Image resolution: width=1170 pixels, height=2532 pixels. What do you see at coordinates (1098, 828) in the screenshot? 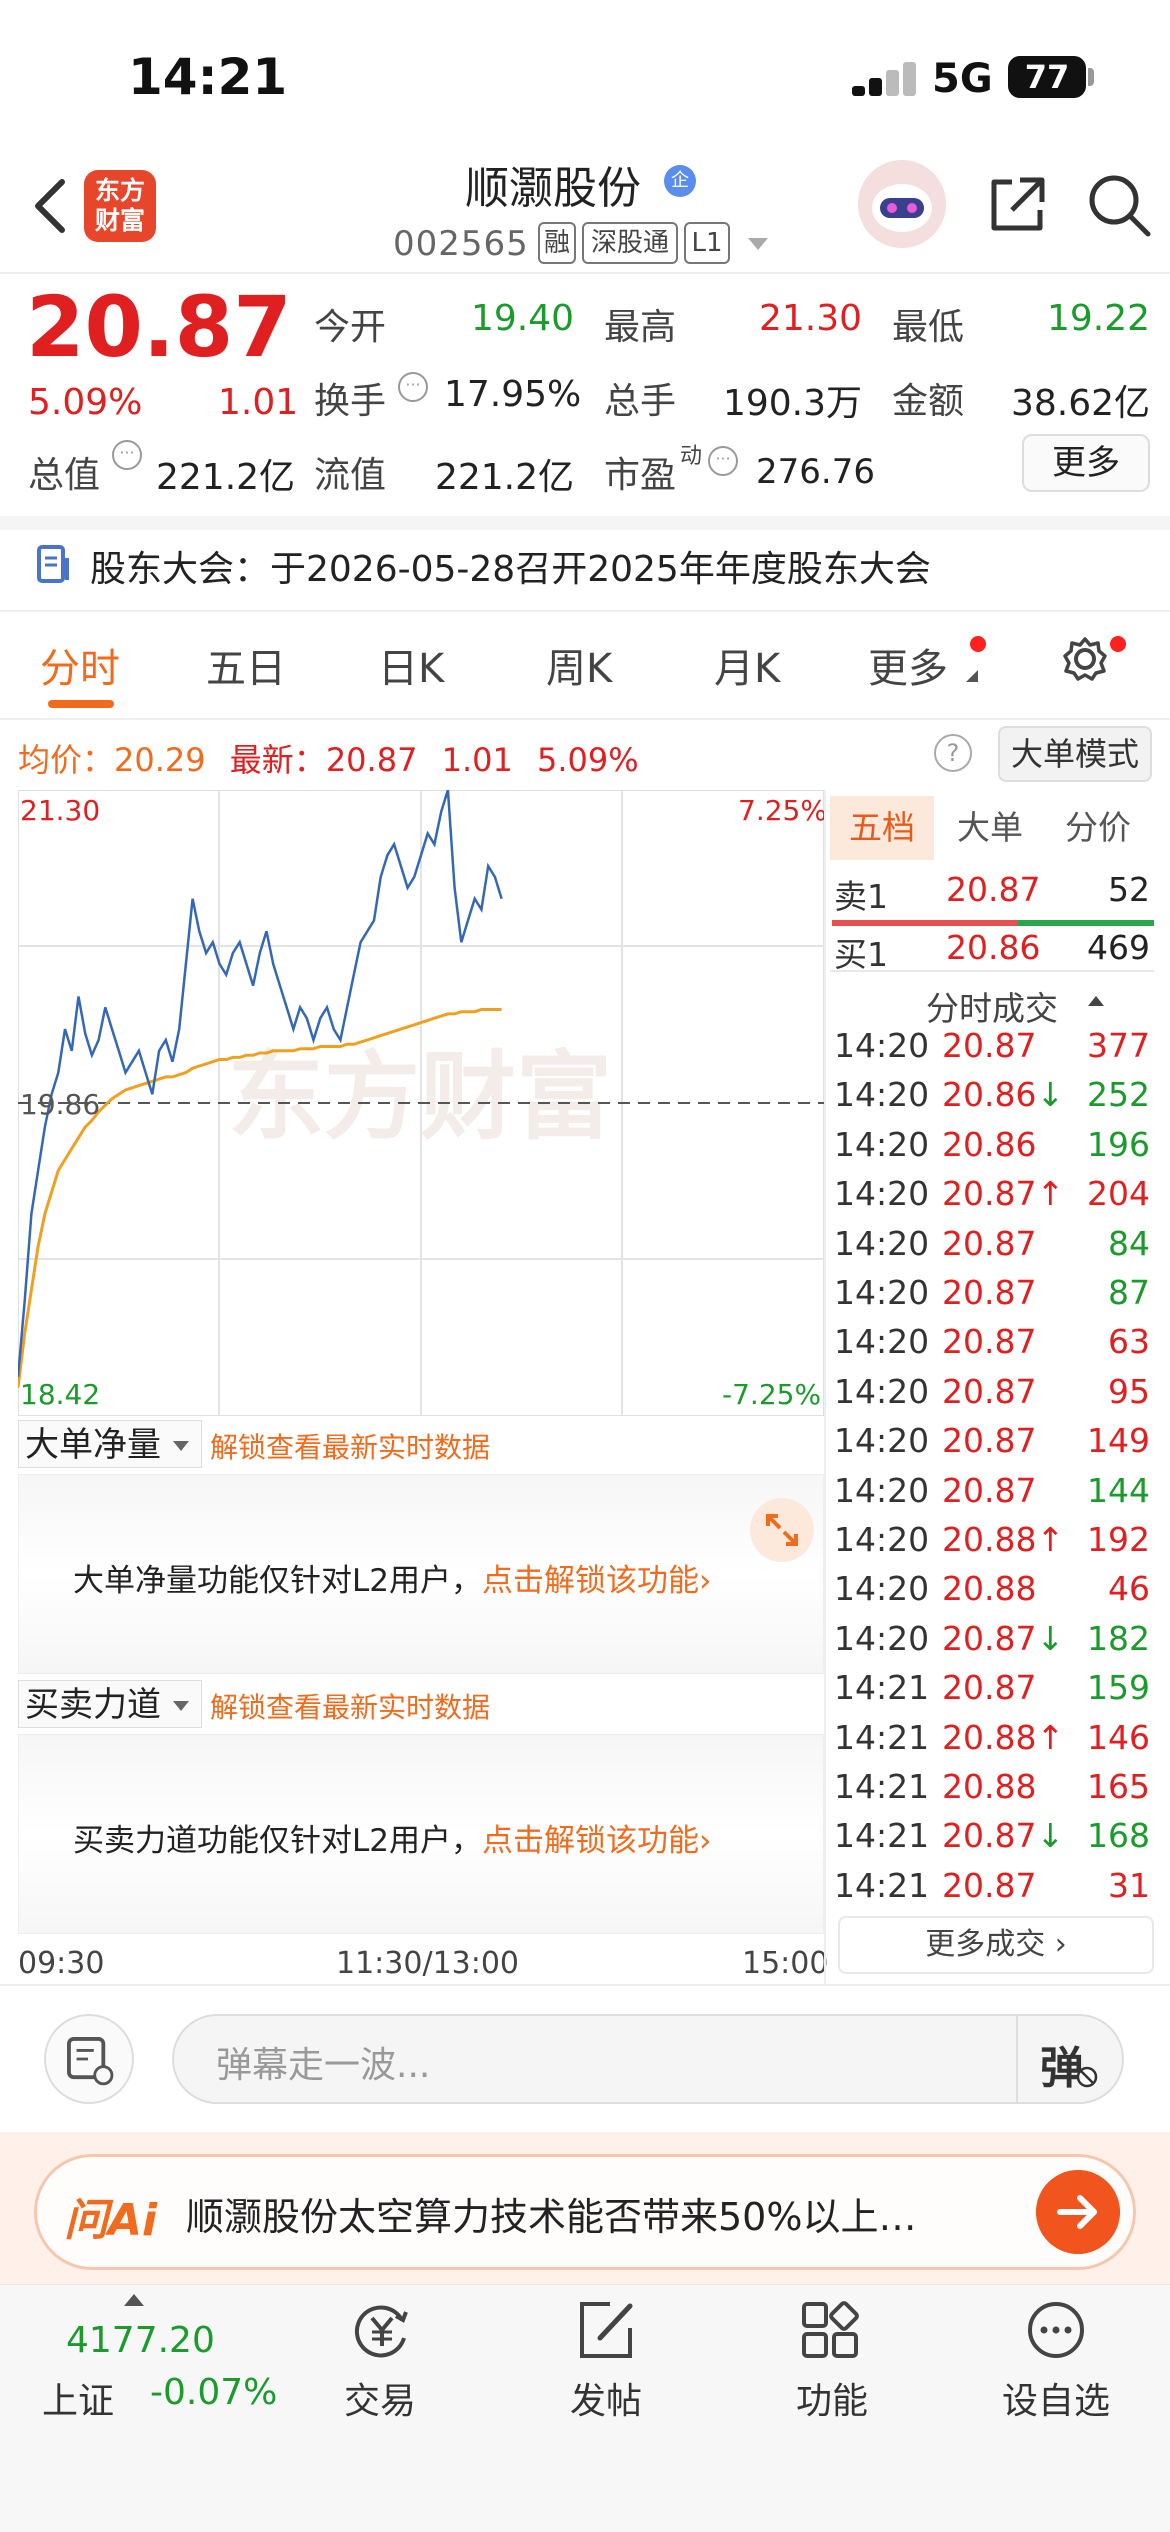
I see `tab-price-dist: 分价` at bounding box center [1098, 828].